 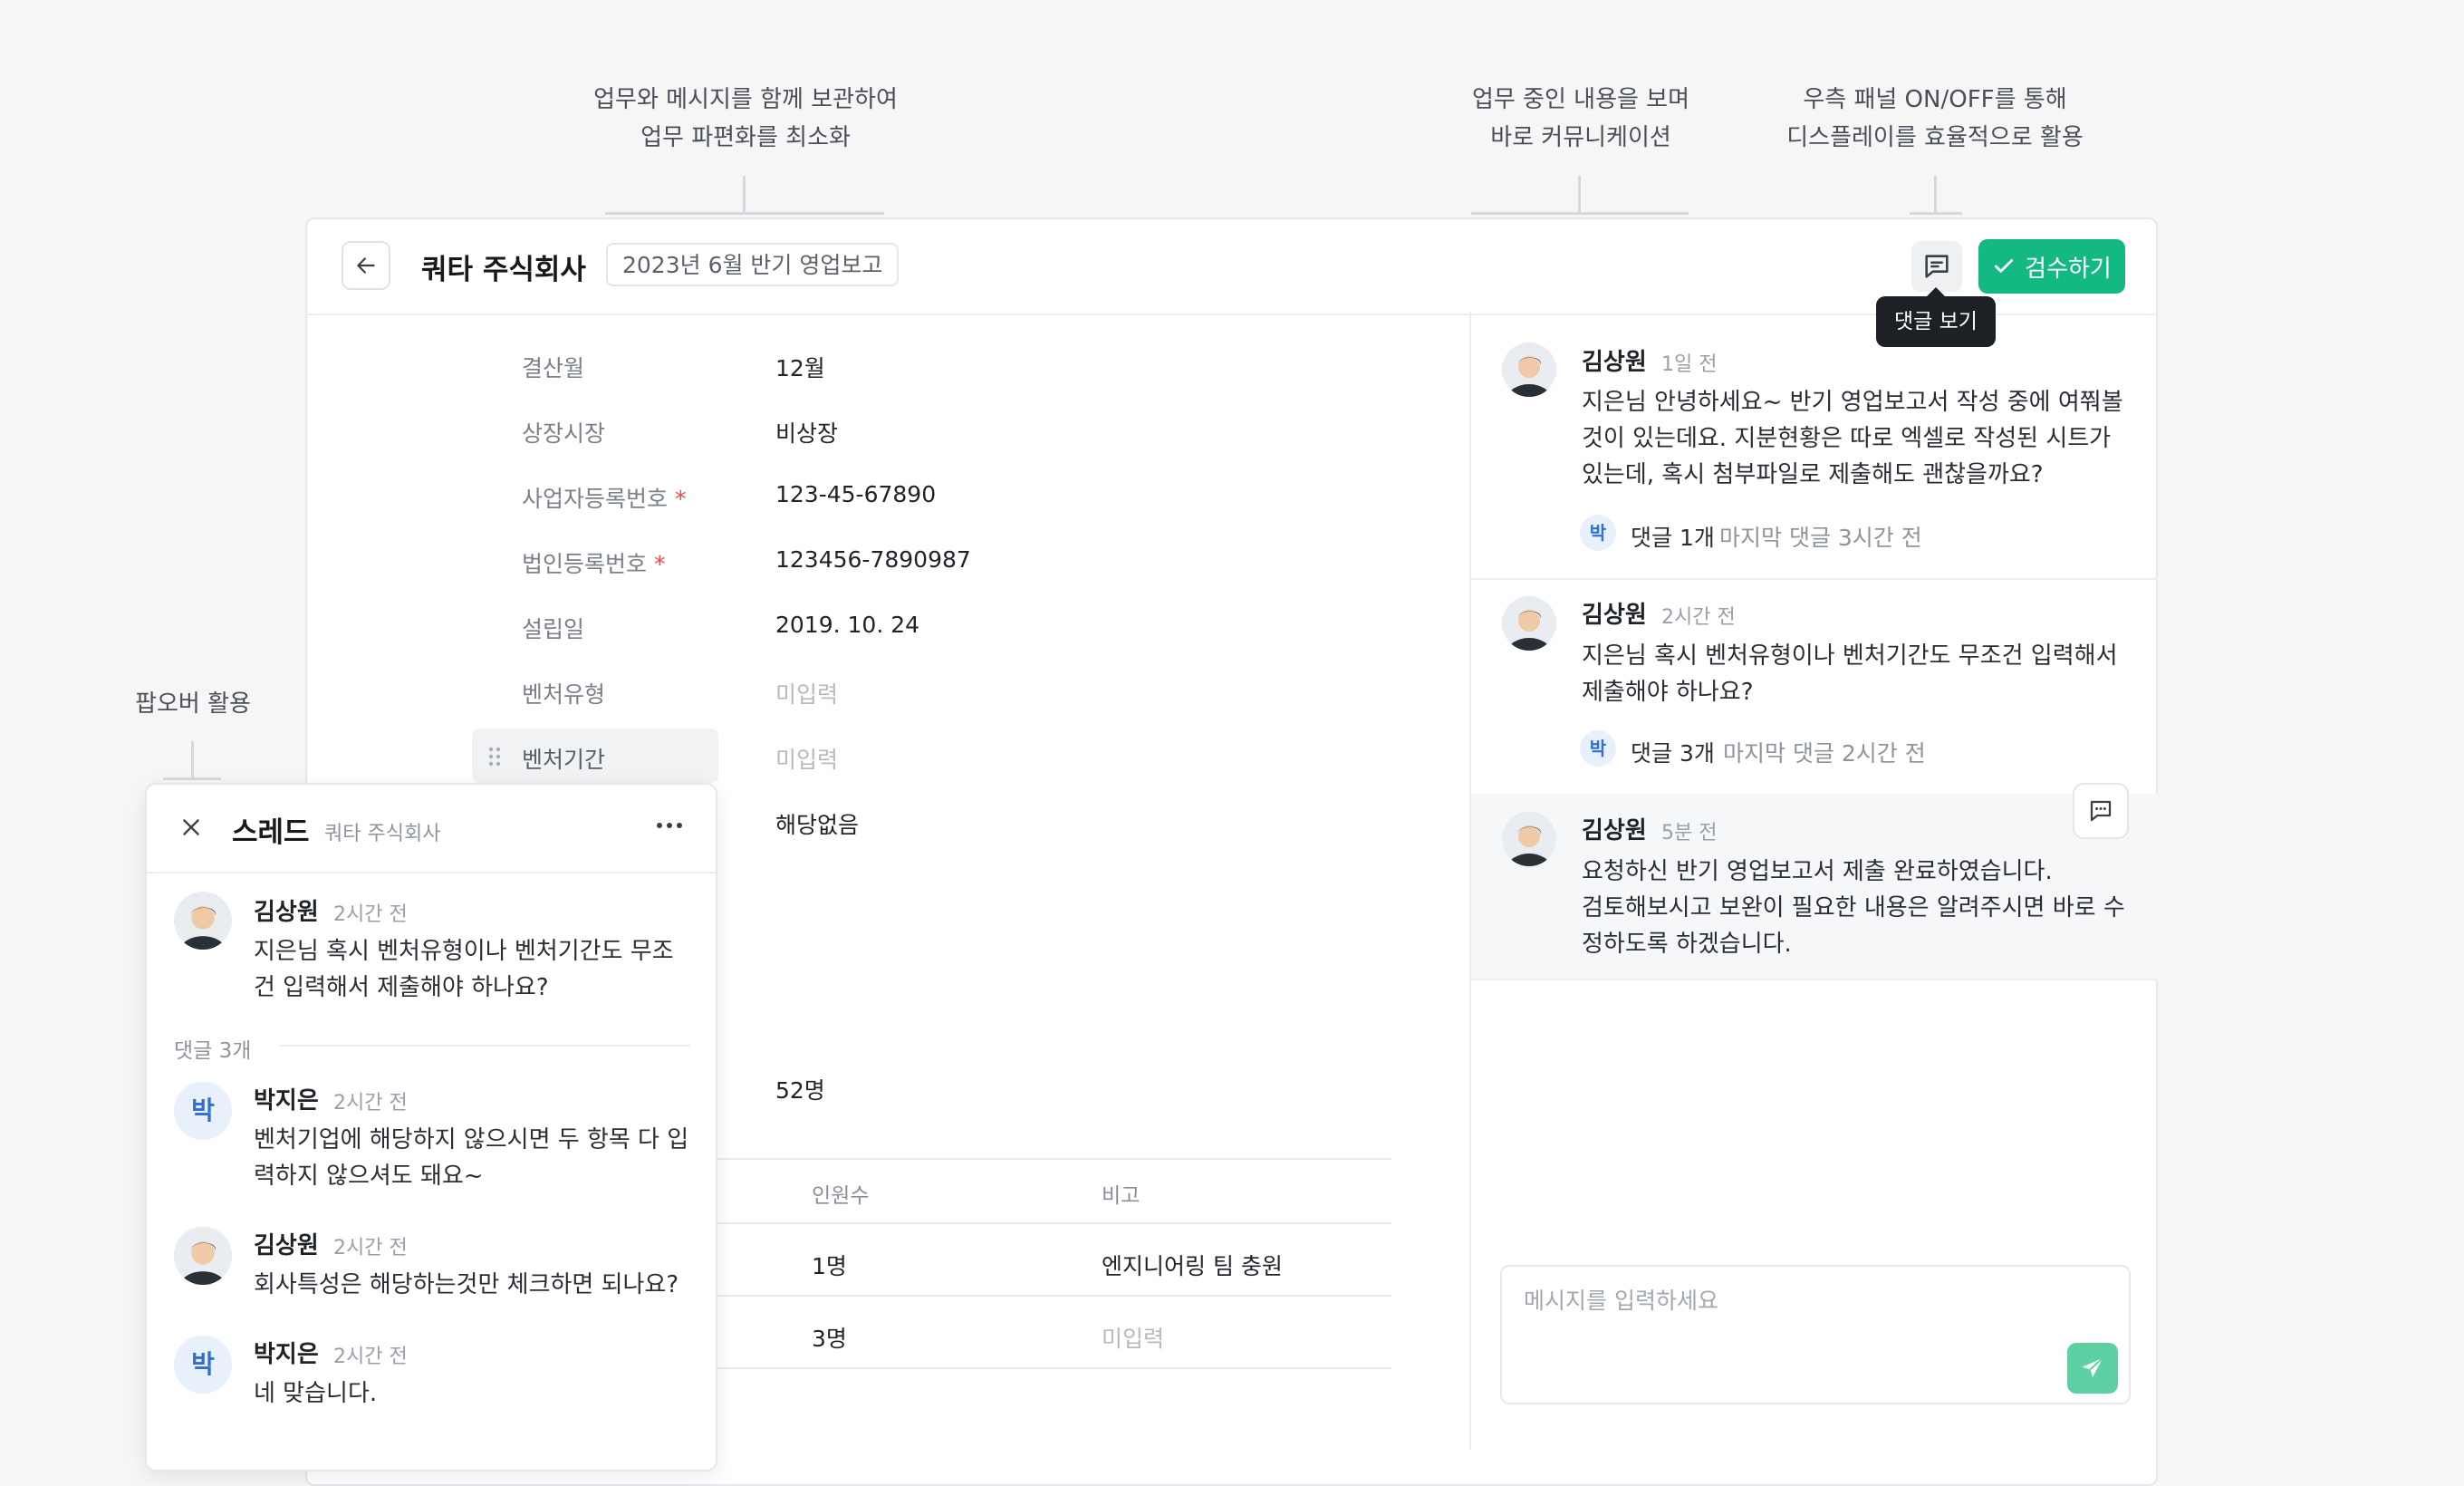 I want to click on field-label-settlement-month: 결산월, so click(x=553, y=368).